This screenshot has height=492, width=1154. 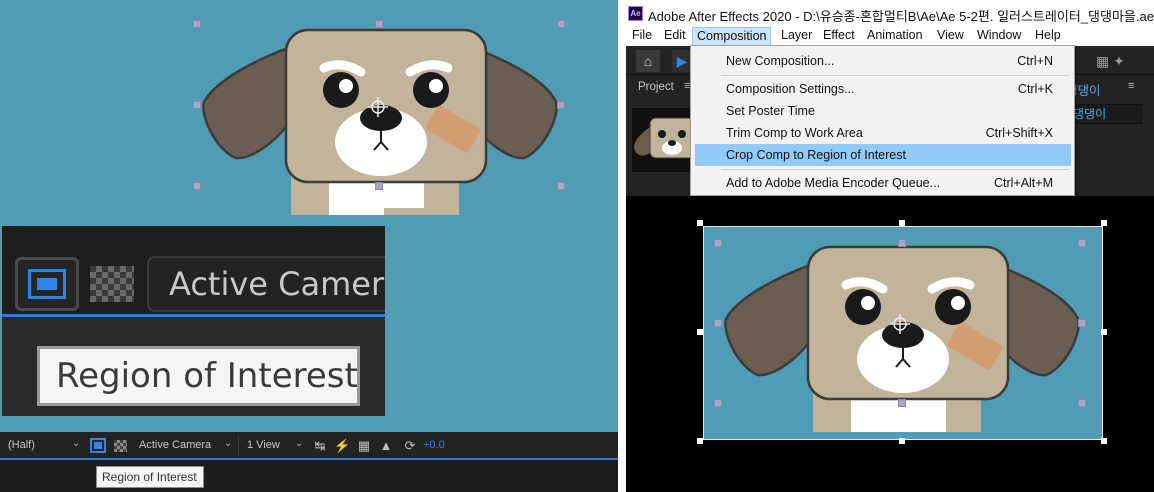 What do you see at coordinates (410, 446) in the screenshot?
I see `reset-exposure-icon: ⟳` at bounding box center [410, 446].